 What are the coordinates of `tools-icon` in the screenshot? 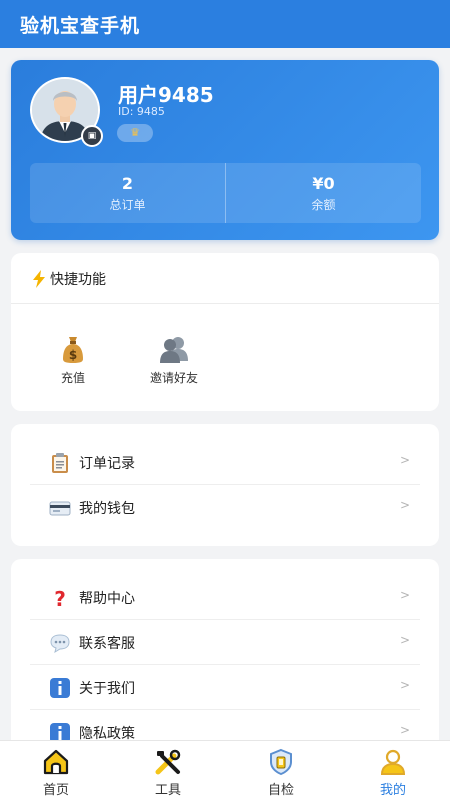 It's located at (168, 762).